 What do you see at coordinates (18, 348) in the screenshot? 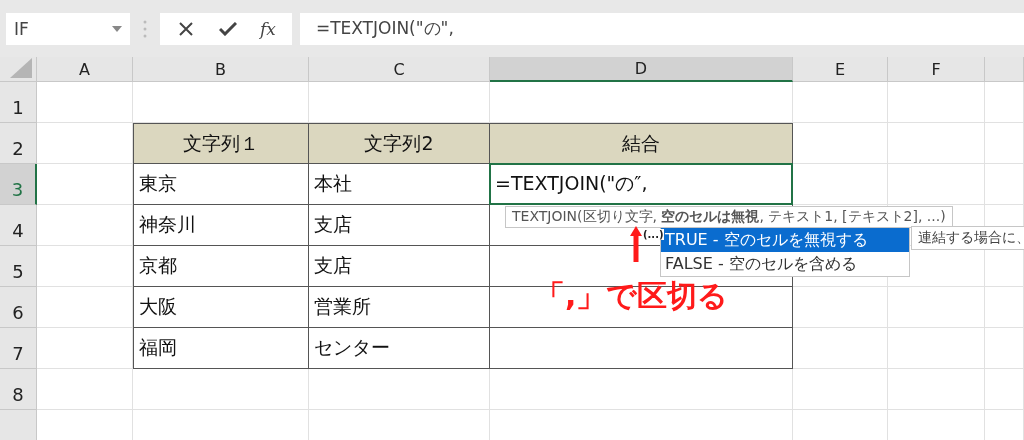
I see `row-header: 7` at bounding box center [18, 348].